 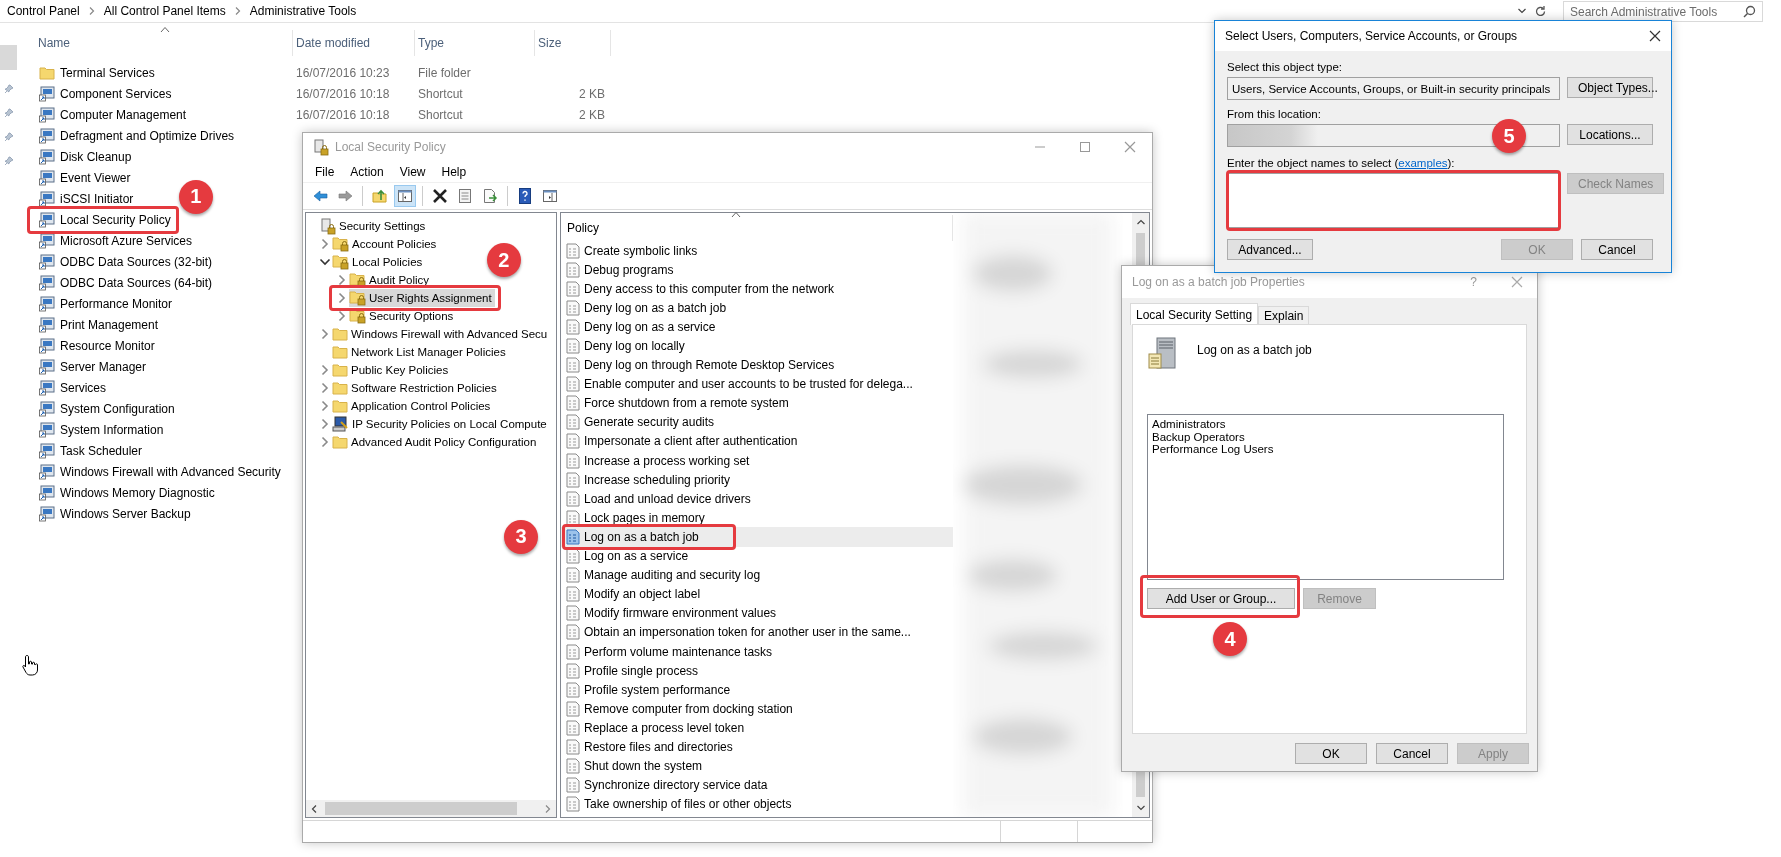 What do you see at coordinates (757, 461) in the screenshot?
I see `policy-item: Increase a process working set` at bounding box center [757, 461].